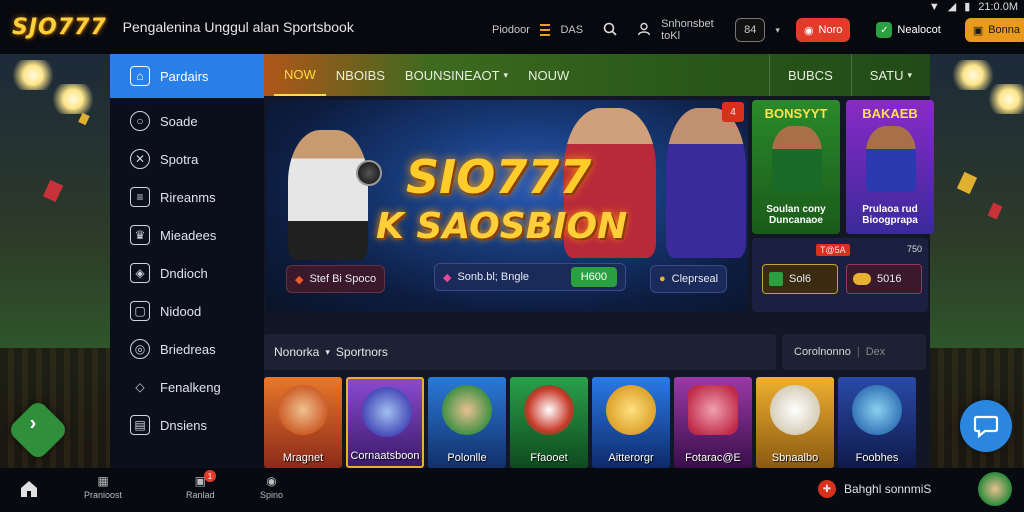 The width and height of the screenshot is (1024, 512). I want to click on site-tagline: Pengalenina Unggul alan Sportsbook, so click(238, 27).